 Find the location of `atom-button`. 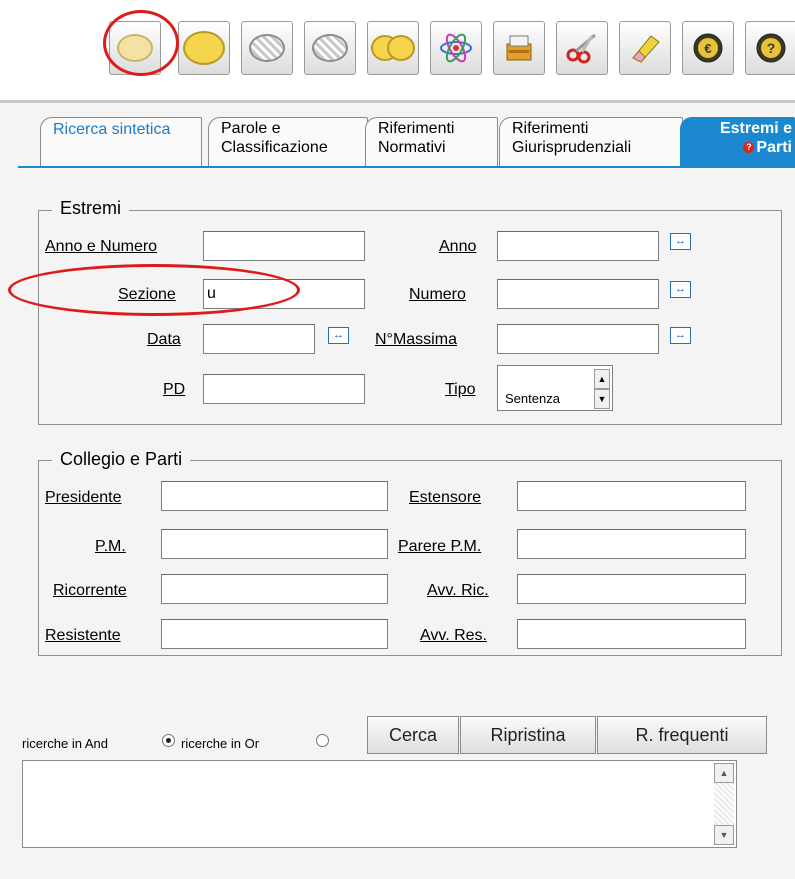

atom-button is located at coordinates (456, 48).